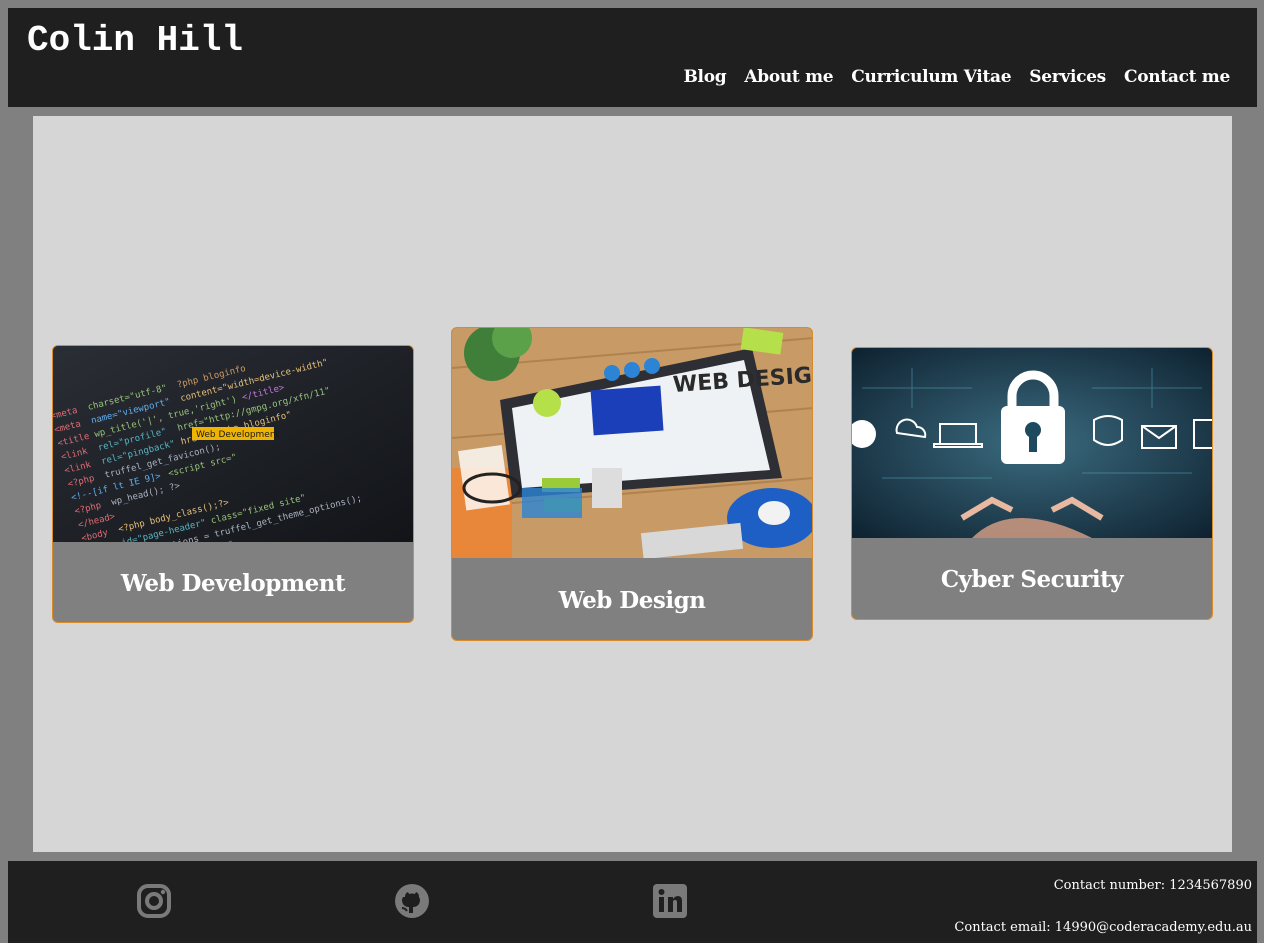 The height and width of the screenshot is (943, 1264). I want to click on nav-contact-me: Contact me, so click(1177, 77).